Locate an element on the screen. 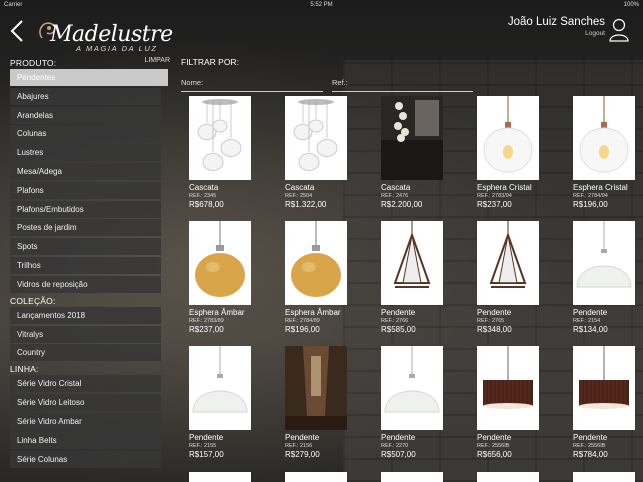  colecao-item: Lançamentos 2018 is located at coordinates (85, 315).